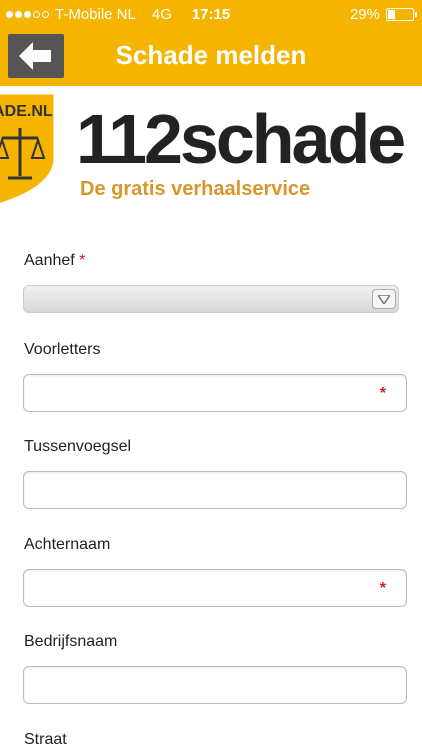 The height and width of the screenshot is (750, 422). I want to click on brand-logo-text: 112schade, so click(241, 139).